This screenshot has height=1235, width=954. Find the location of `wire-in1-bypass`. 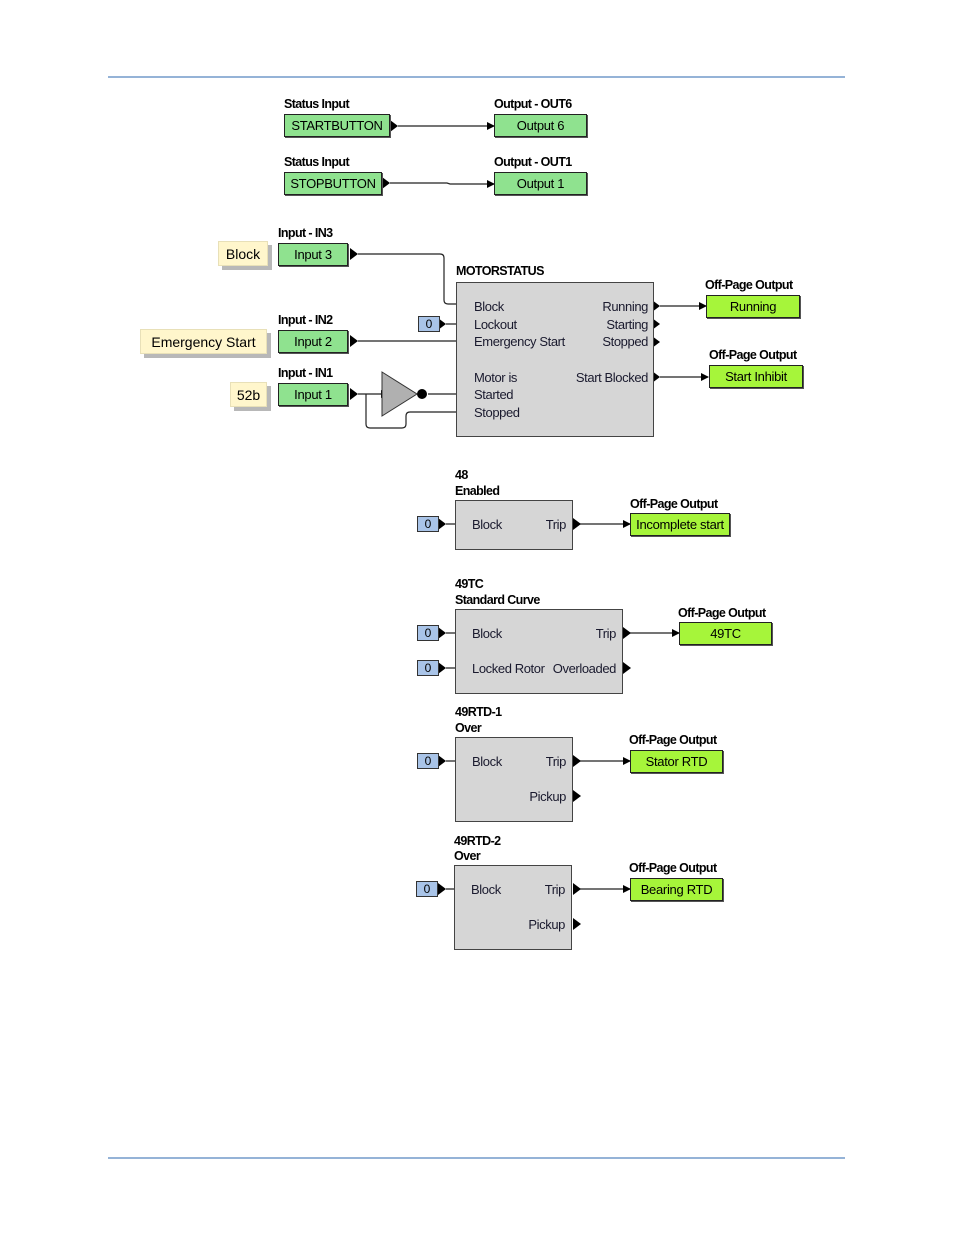

wire-in1-bypass is located at coordinates (416, 411).